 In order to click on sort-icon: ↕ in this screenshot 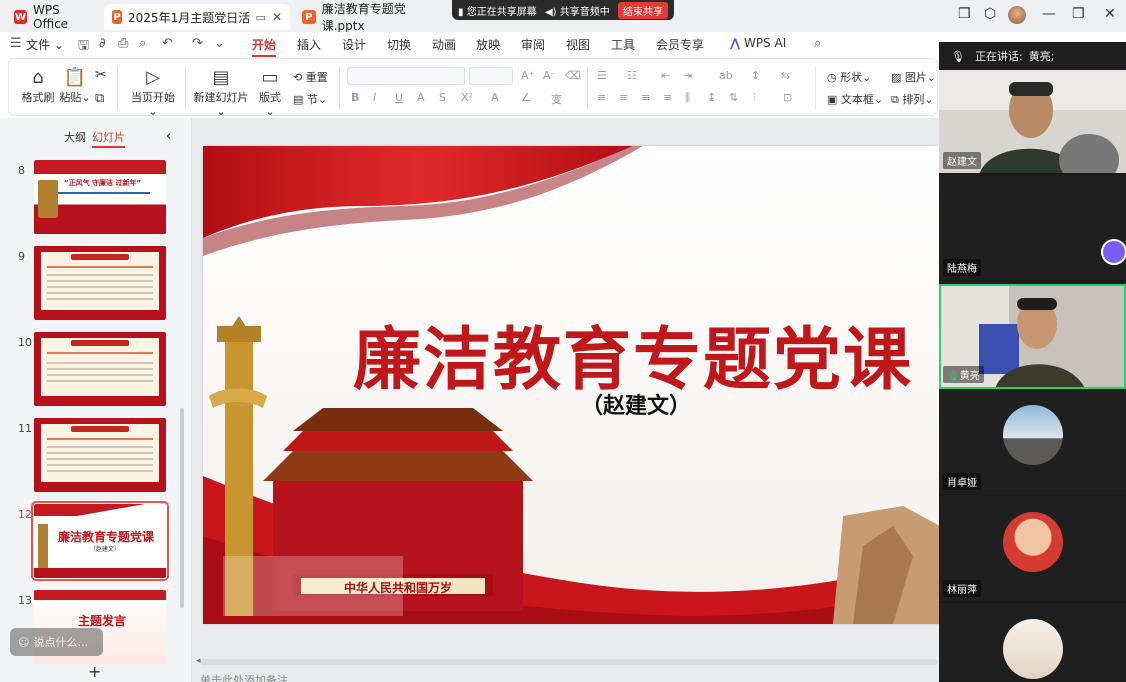, I will do `click(755, 75)`.